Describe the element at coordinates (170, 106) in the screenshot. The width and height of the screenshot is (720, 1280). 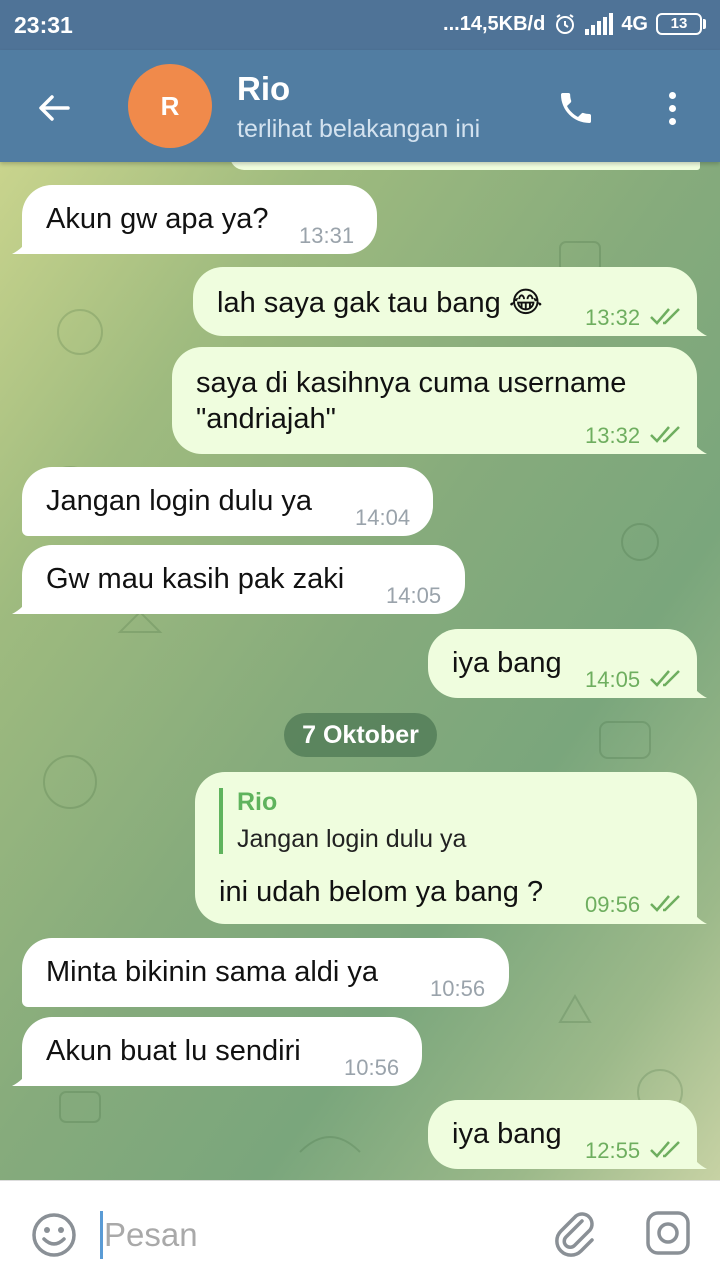
I see `avatar: R` at that location.